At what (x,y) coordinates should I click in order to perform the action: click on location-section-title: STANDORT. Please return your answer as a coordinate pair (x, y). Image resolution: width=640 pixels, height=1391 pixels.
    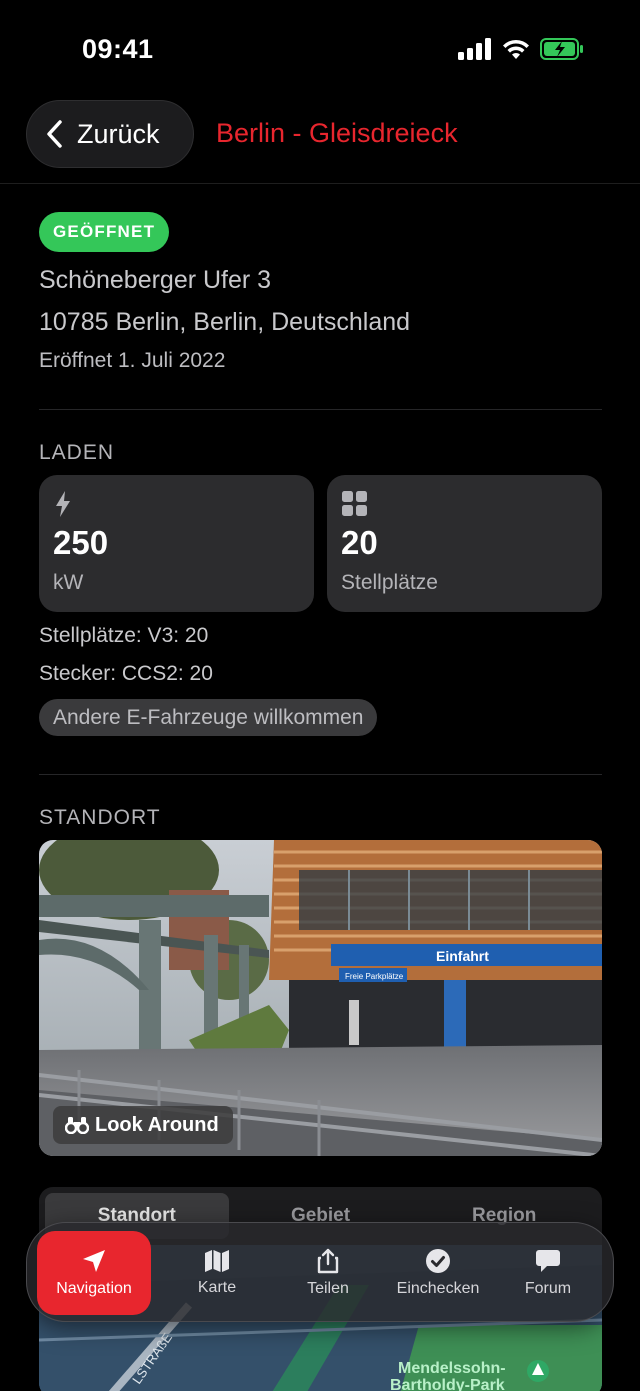
    Looking at the image, I should click on (100, 817).